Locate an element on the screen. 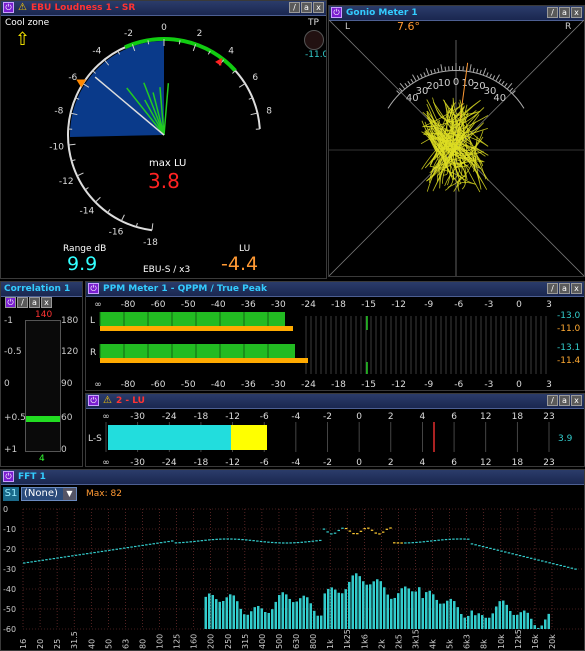  ppm-channel-label: L is located at coordinates (92, 321).